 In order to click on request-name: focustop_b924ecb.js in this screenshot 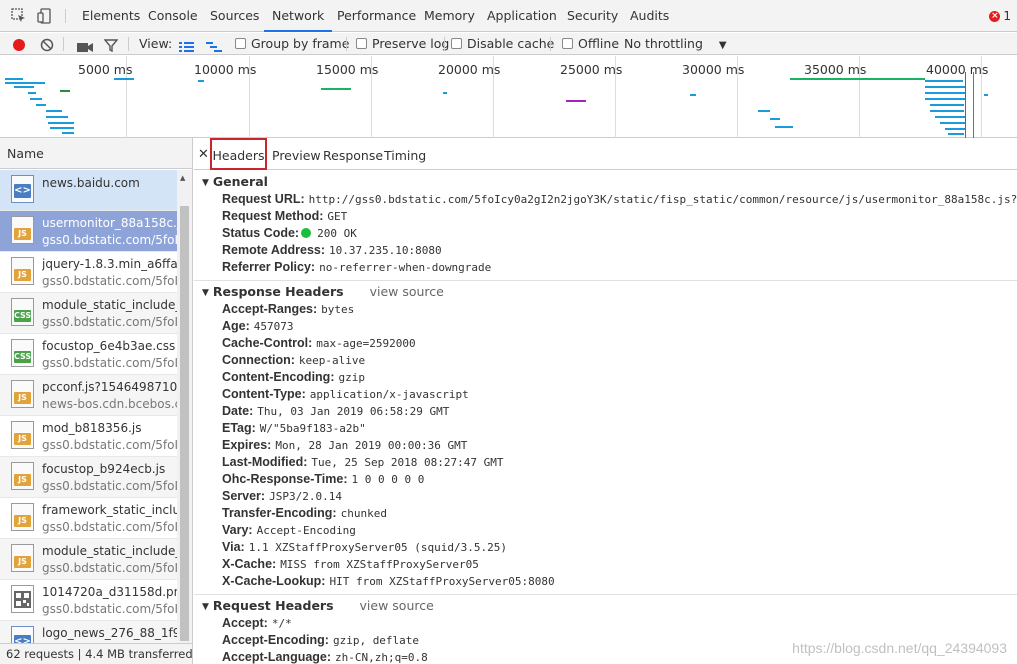, I will do `click(104, 469)`.